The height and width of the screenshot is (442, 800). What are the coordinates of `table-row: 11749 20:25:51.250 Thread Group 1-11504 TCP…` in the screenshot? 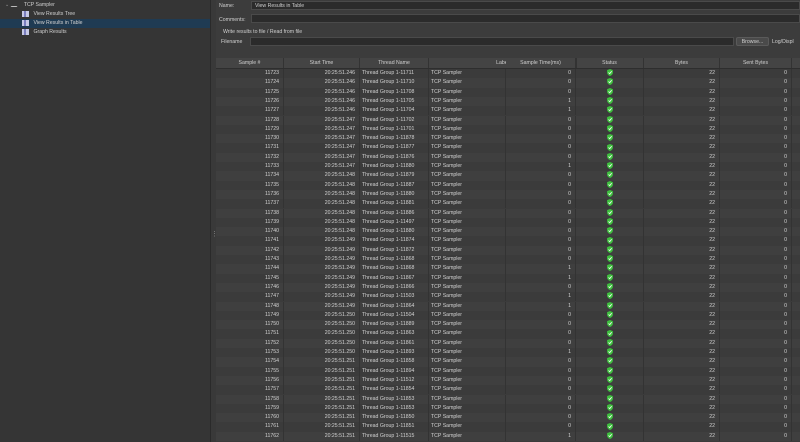 It's located at (508, 315).